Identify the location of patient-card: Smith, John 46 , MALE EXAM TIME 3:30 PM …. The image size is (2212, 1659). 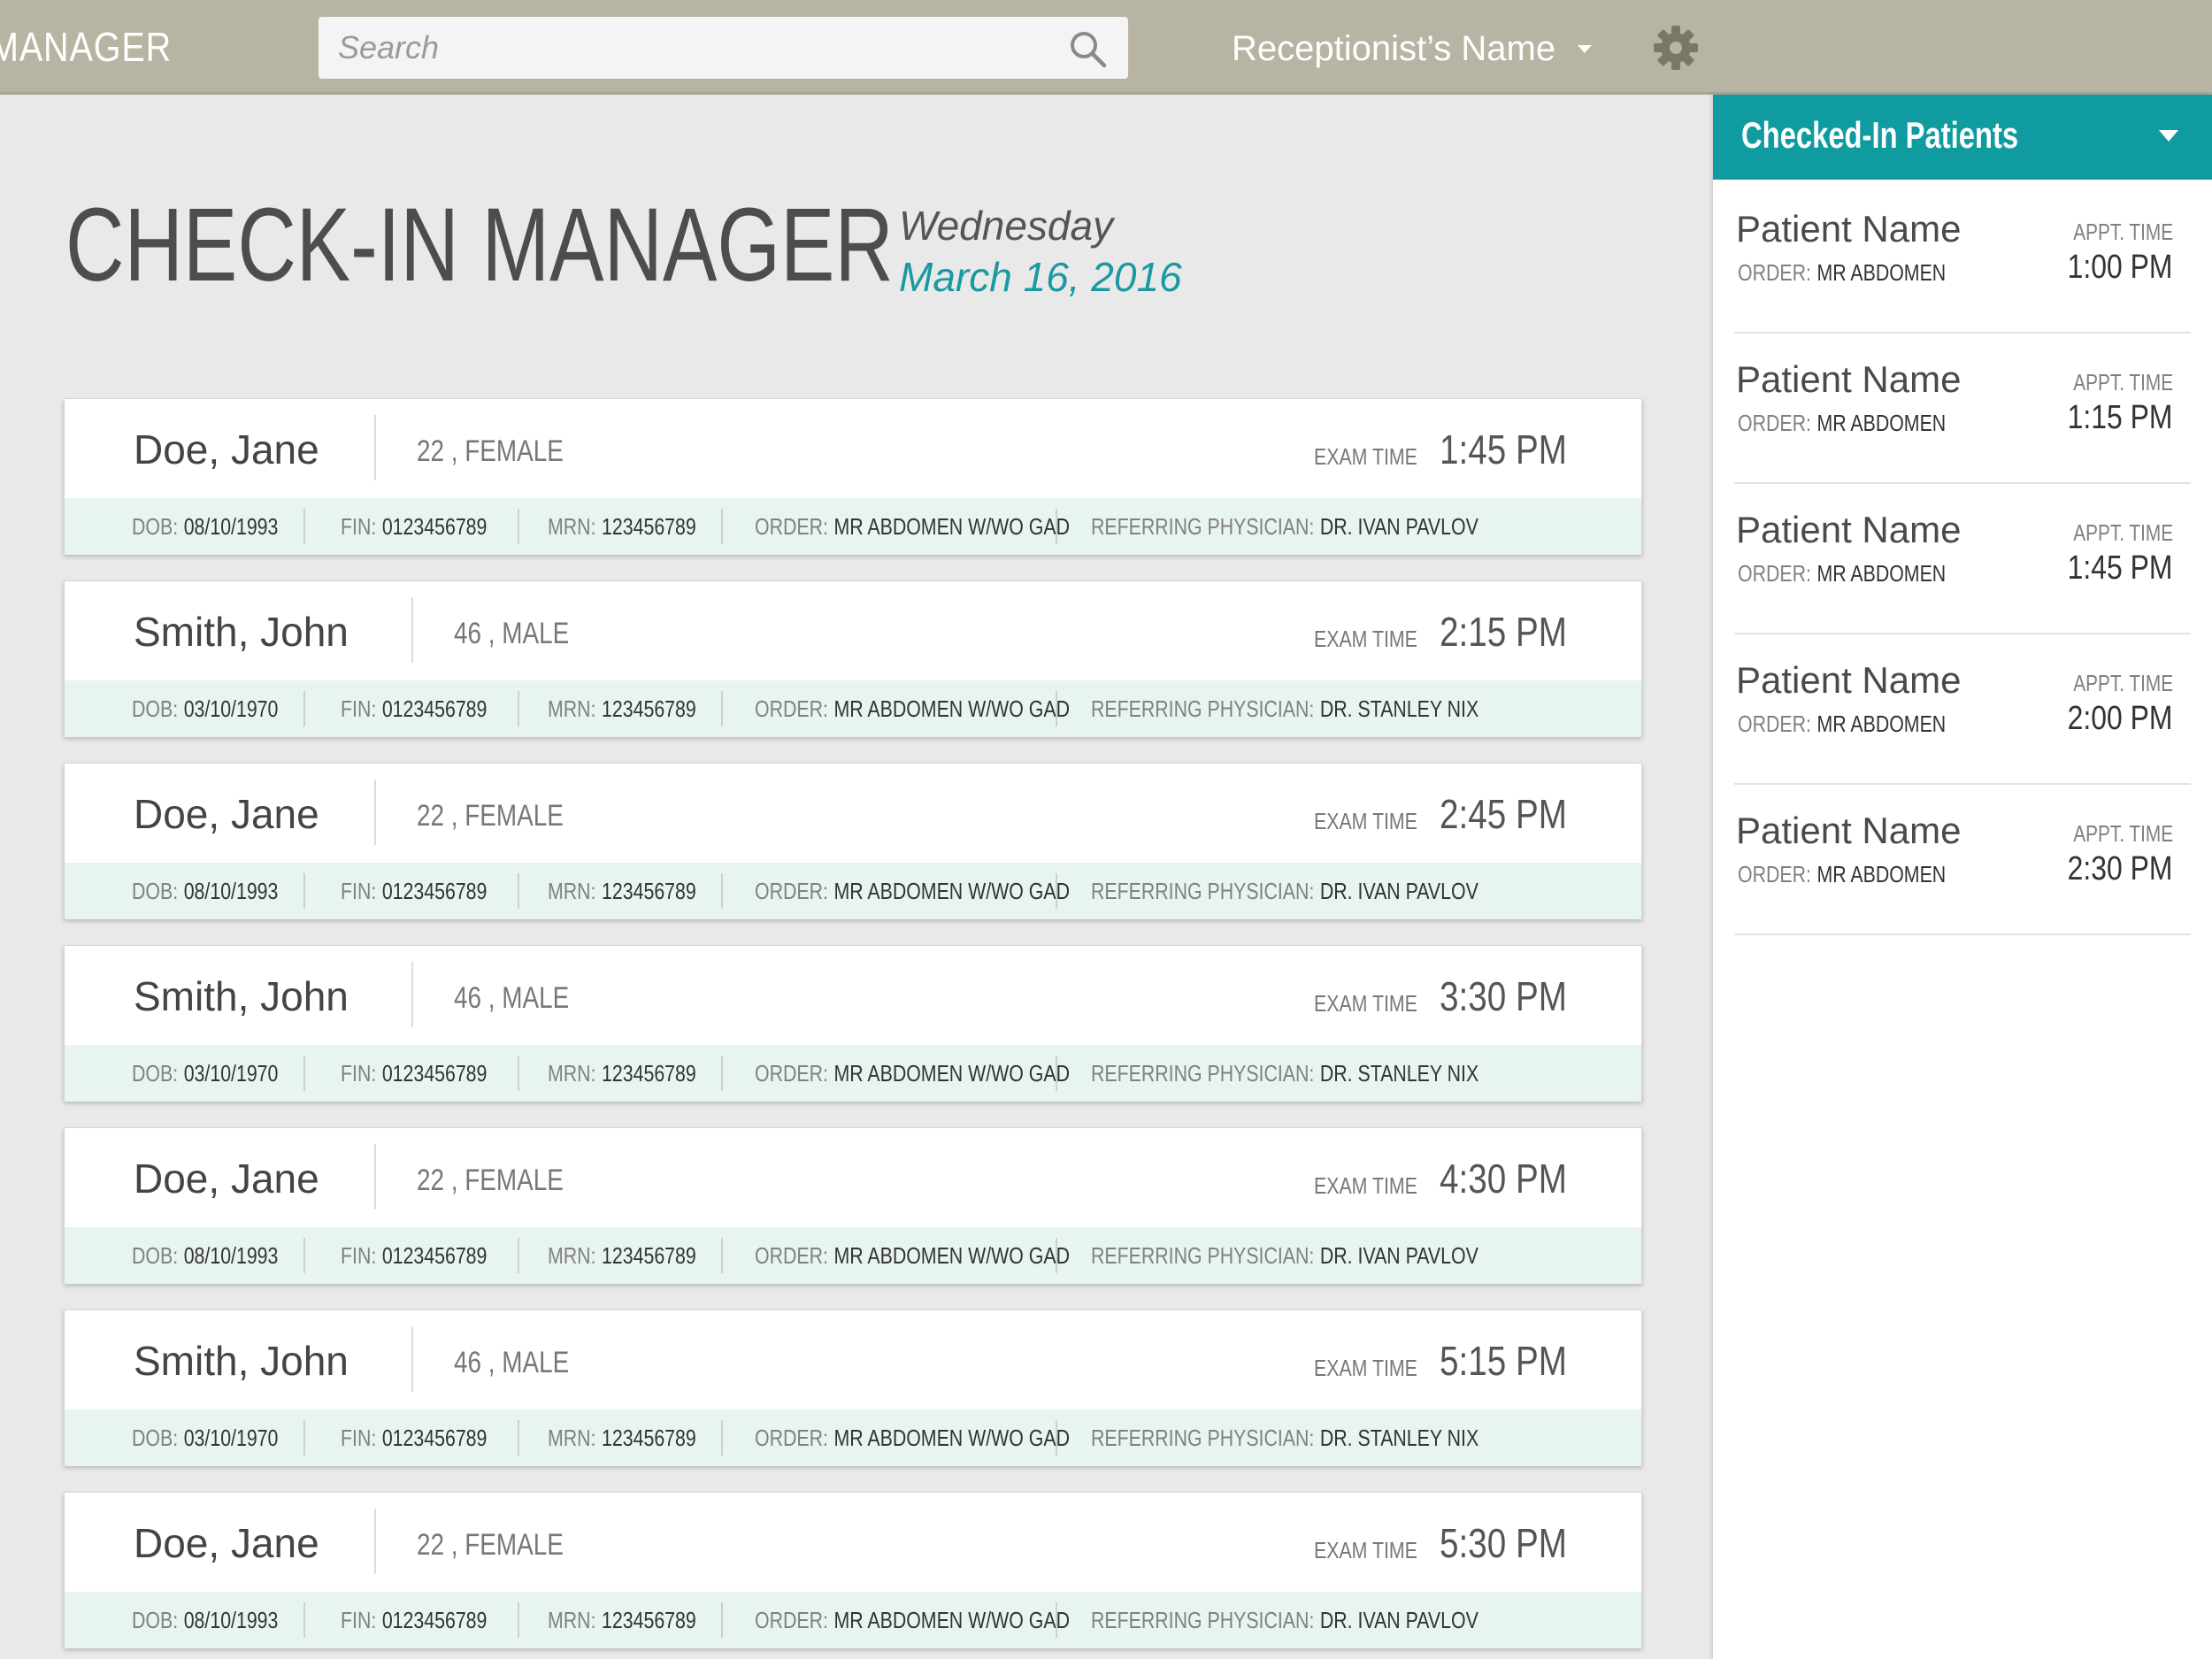
(853, 1023).